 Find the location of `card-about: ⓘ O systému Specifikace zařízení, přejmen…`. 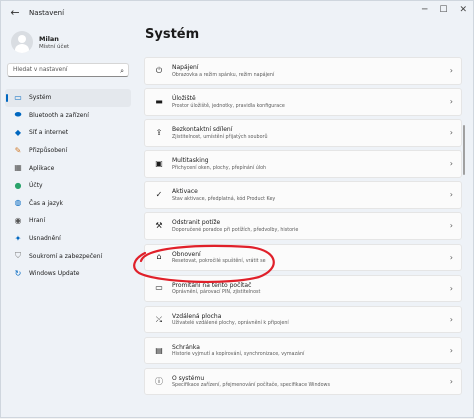

card-about: ⓘ O systému Specifikace zařízení, přejmen… is located at coordinates (303, 381).